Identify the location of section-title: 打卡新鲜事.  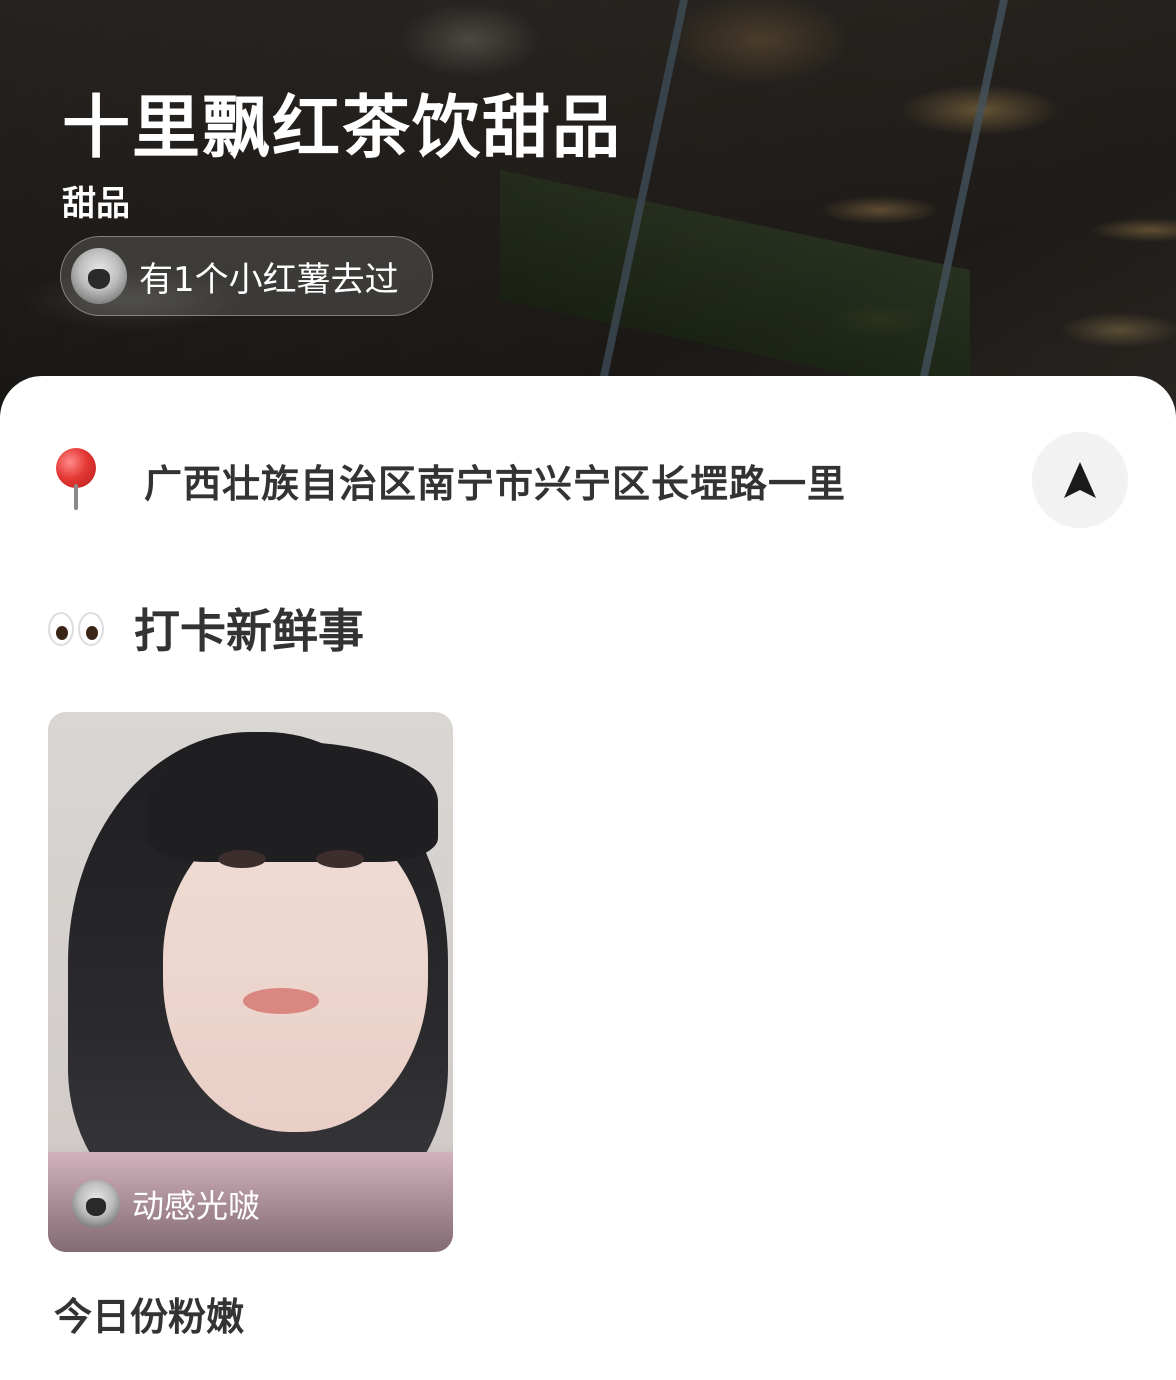
(249, 631).